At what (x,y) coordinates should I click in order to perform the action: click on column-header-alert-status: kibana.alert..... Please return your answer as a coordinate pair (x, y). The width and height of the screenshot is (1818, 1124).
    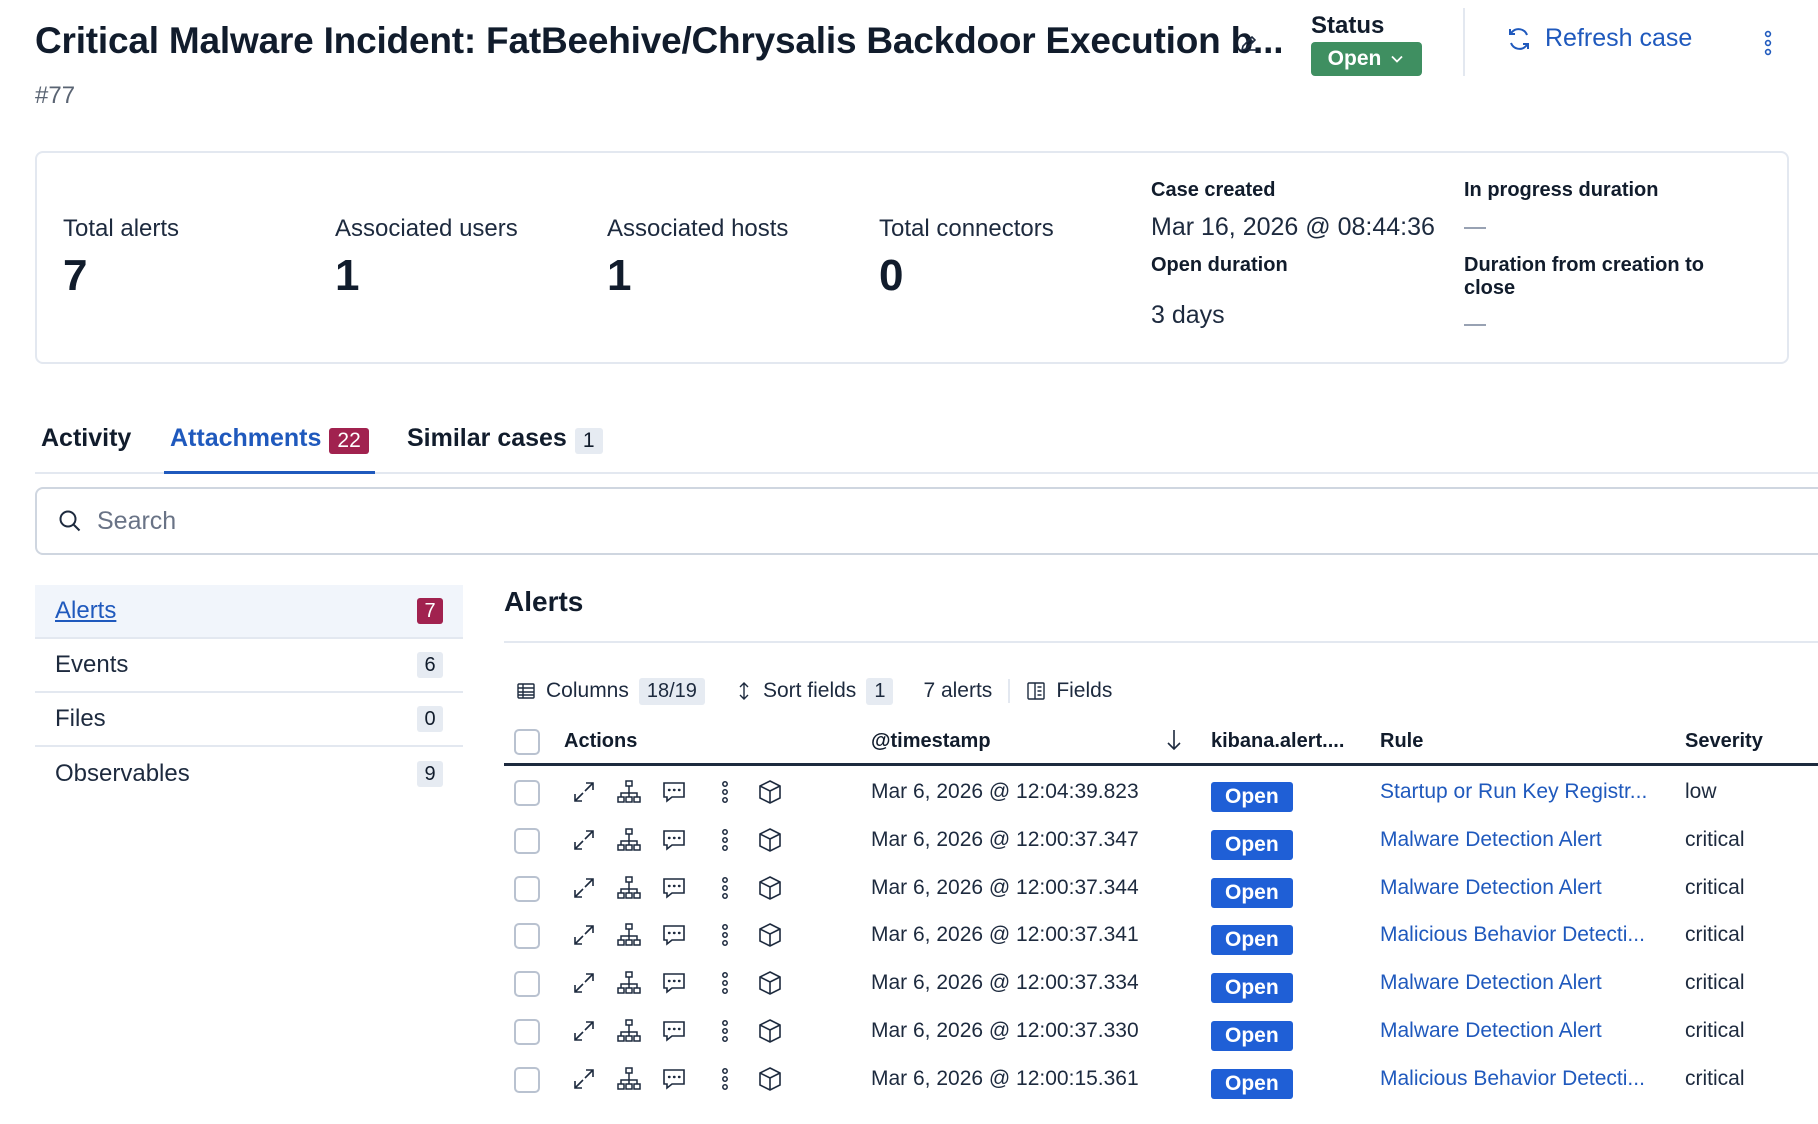
    Looking at the image, I should click on (1277, 741).